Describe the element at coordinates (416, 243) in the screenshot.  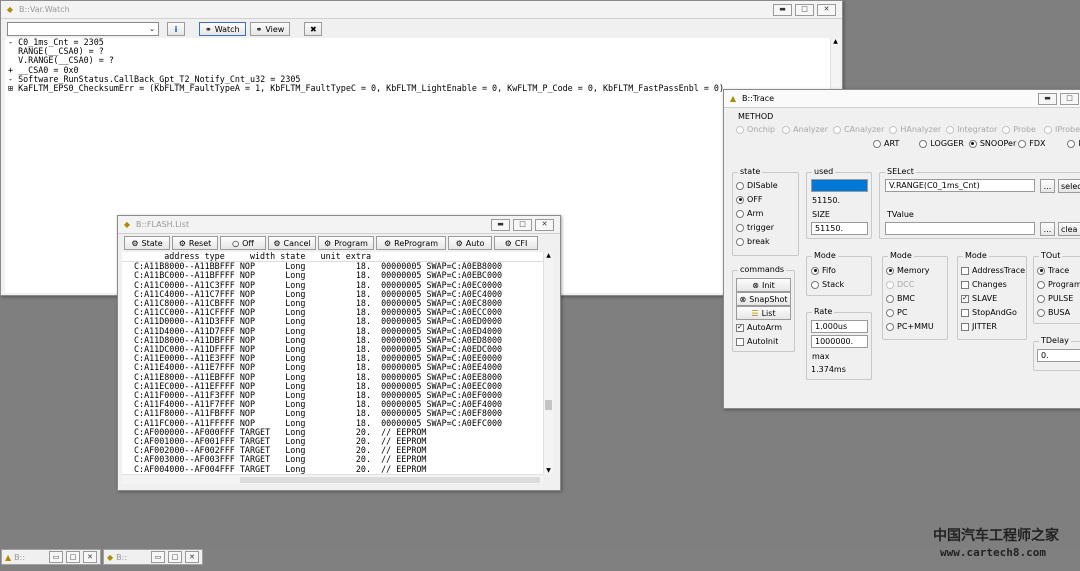
I see `reprogram-button-label: ReProgram` at that location.